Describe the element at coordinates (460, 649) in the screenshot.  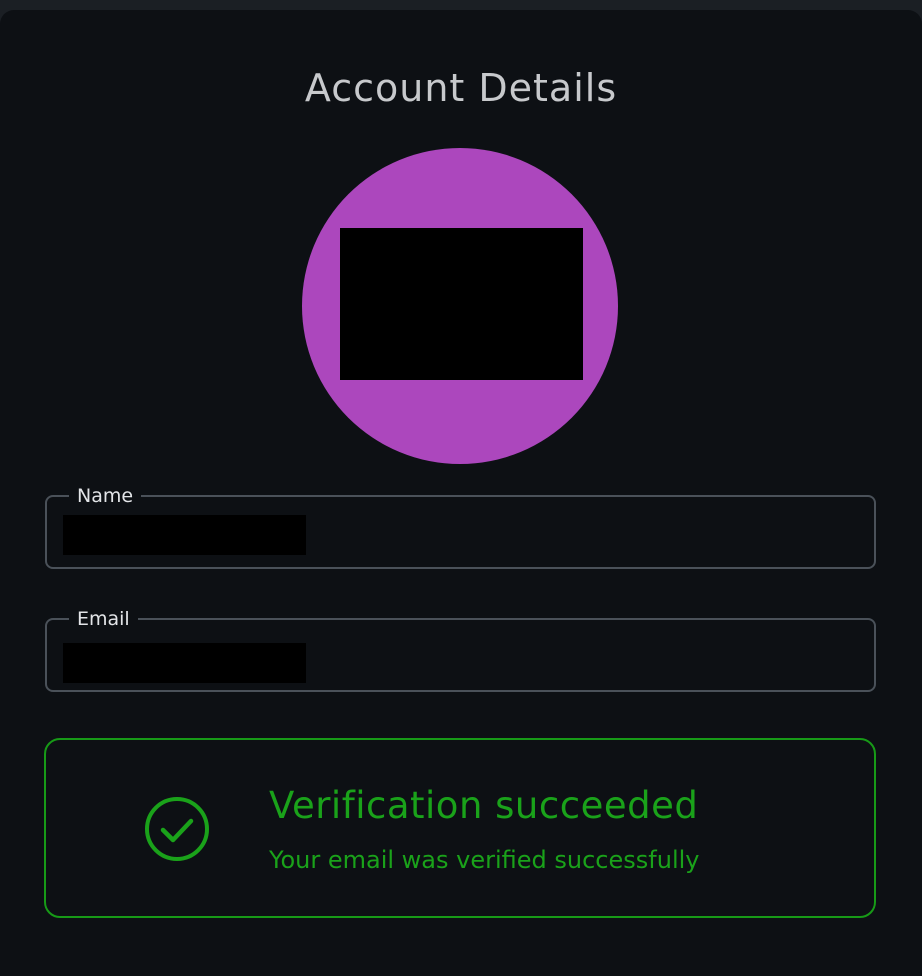
I see `email-field: Email` at that location.